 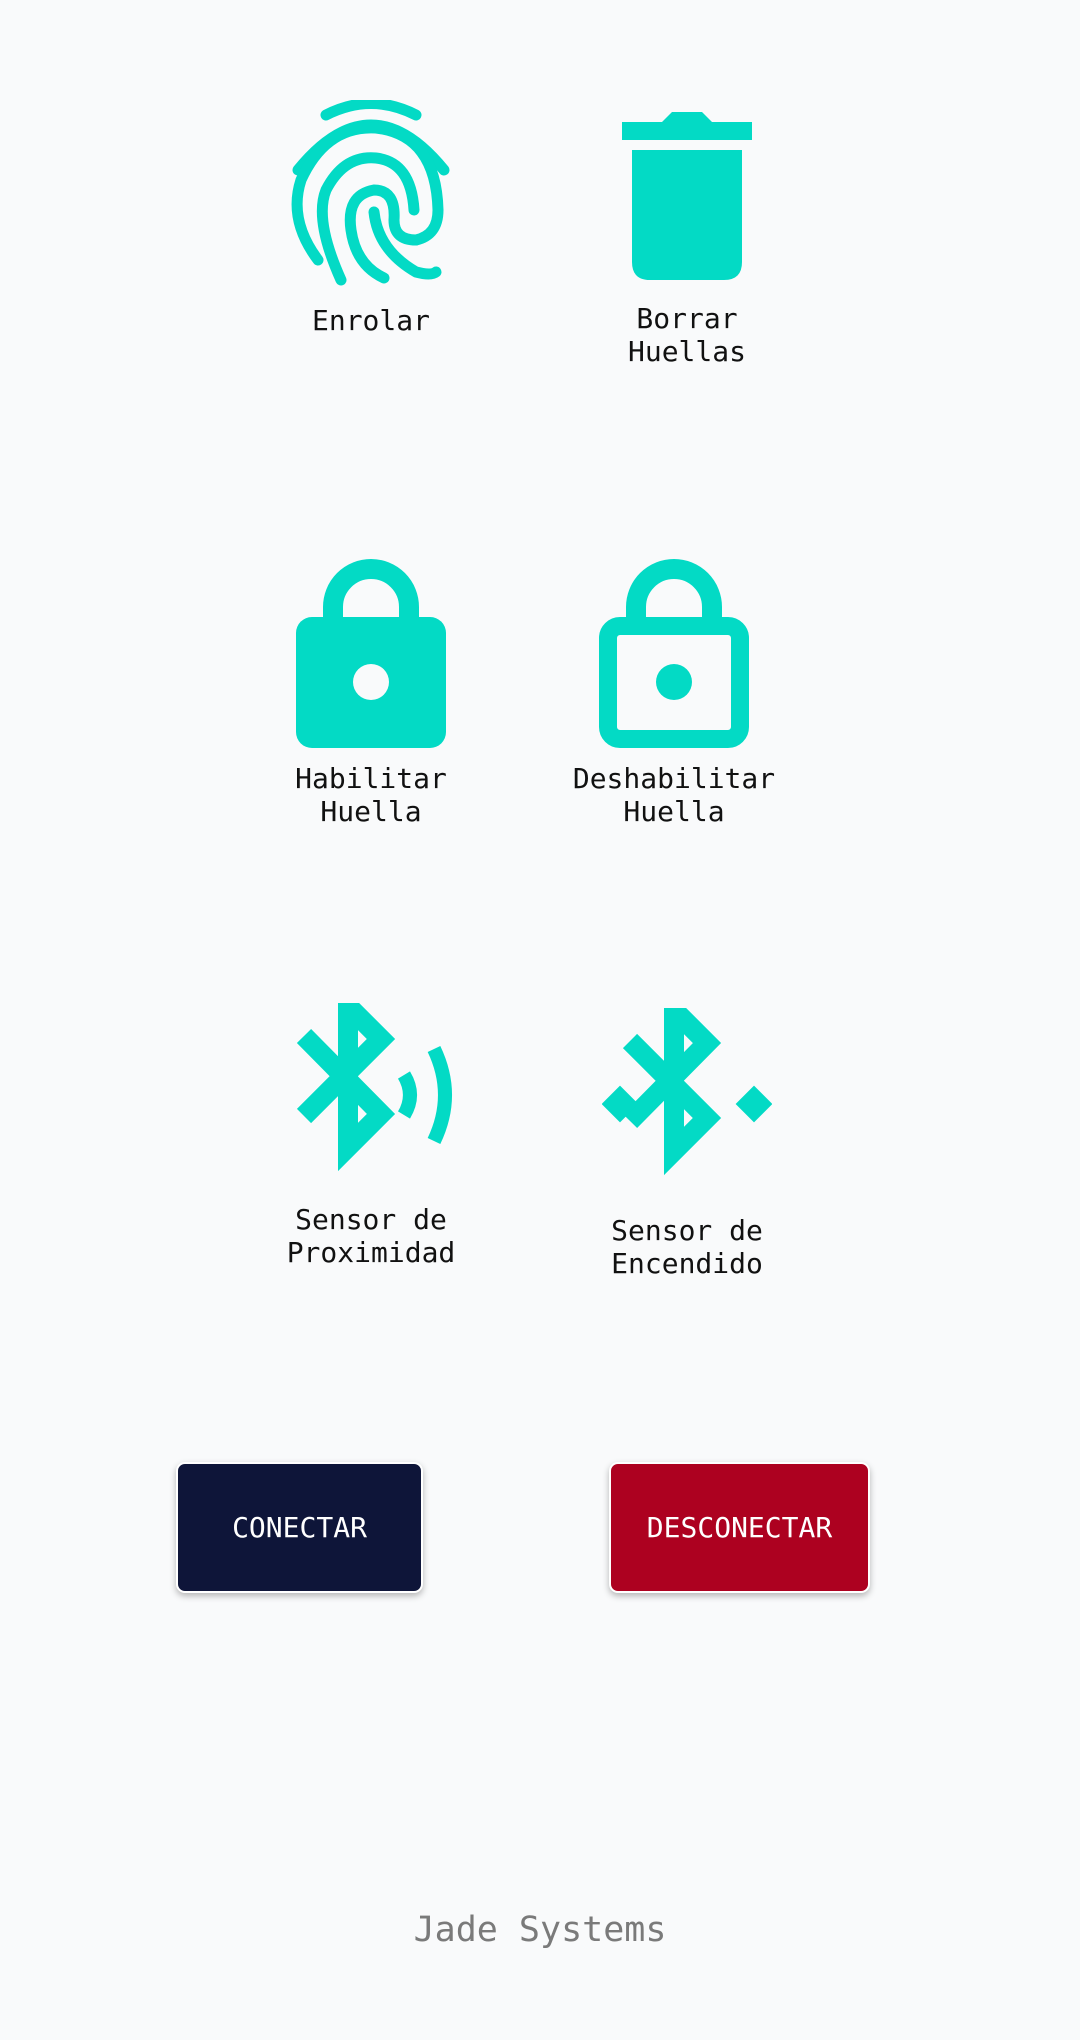 I want to click on proximity-sensor-action: Sensor de Proximidad, so click(x=371, y=1136).